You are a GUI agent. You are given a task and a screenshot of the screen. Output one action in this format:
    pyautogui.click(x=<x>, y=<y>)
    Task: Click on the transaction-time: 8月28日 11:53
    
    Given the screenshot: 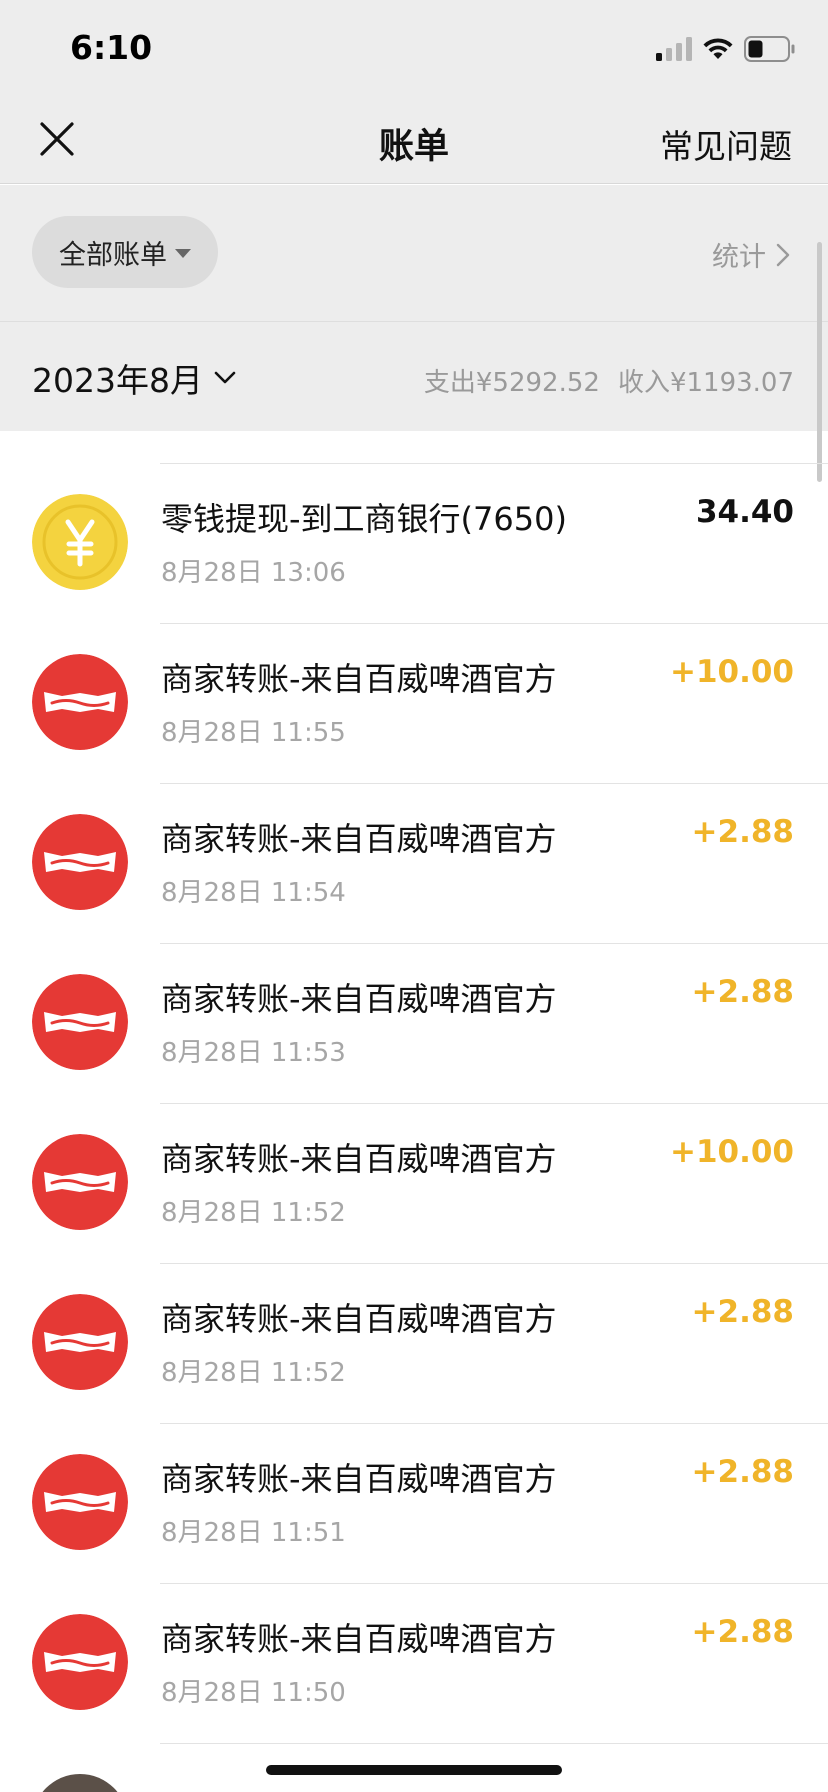 What is the action you would take?
    pyautogui.click(x=253, y=1053)
    